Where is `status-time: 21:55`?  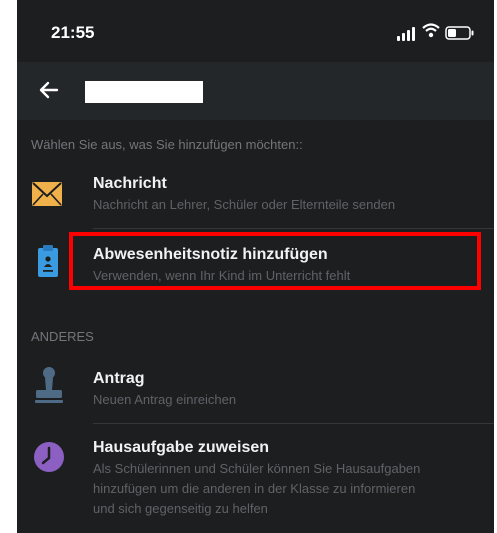 status-time: 21:55 is located at coordinates (73, 32).